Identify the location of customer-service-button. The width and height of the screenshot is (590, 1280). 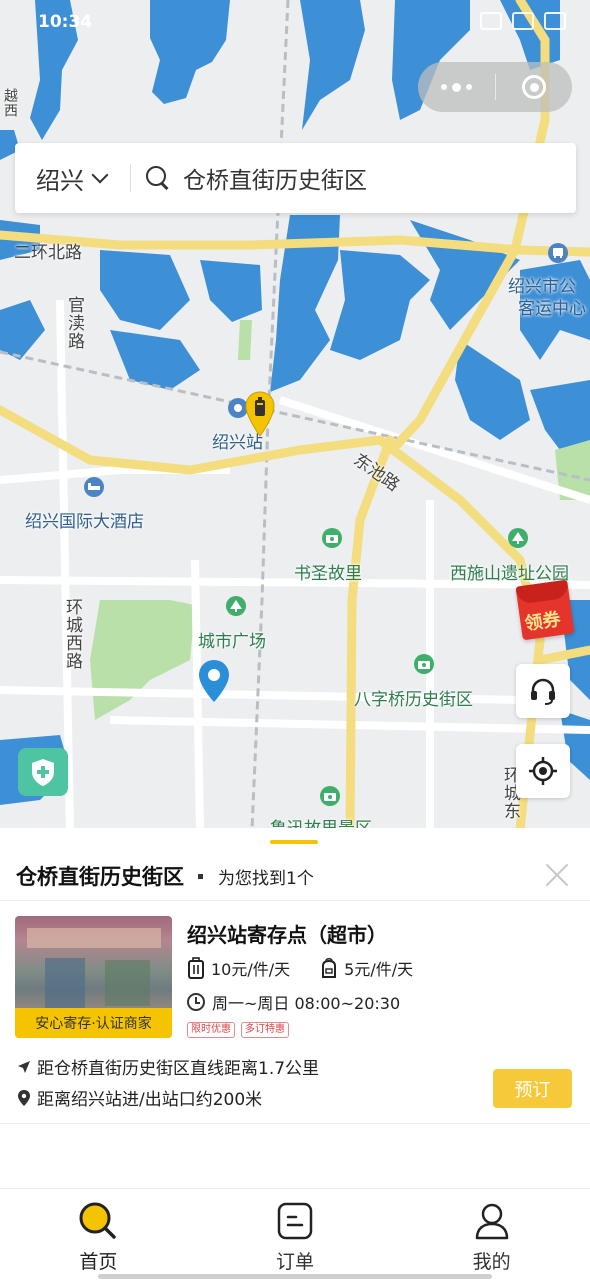
(543, 691).